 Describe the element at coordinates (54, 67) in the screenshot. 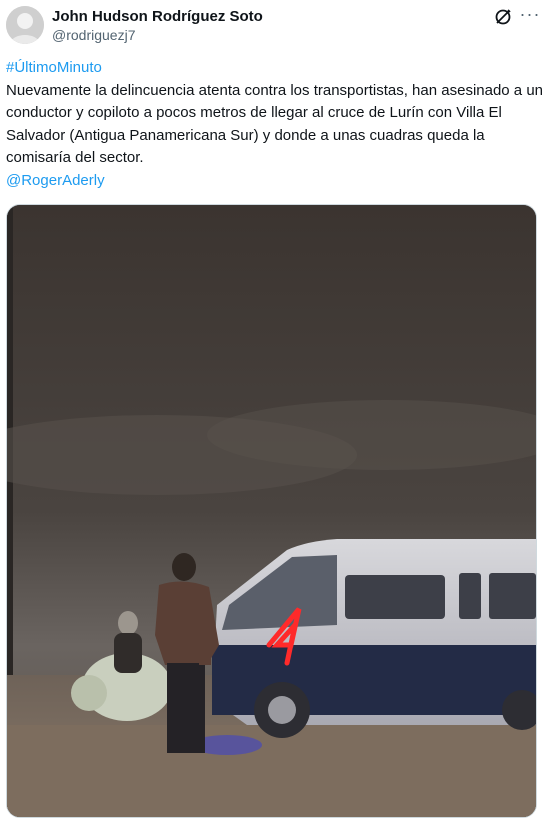

I see `hashtag-link: #ÚltimoMinuto` at that location.